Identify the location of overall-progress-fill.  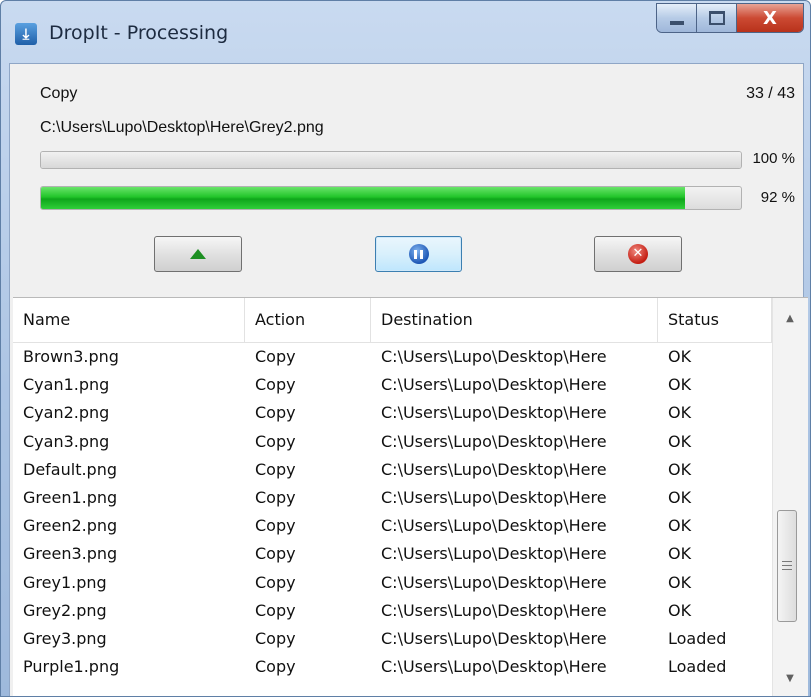
(363, 198).